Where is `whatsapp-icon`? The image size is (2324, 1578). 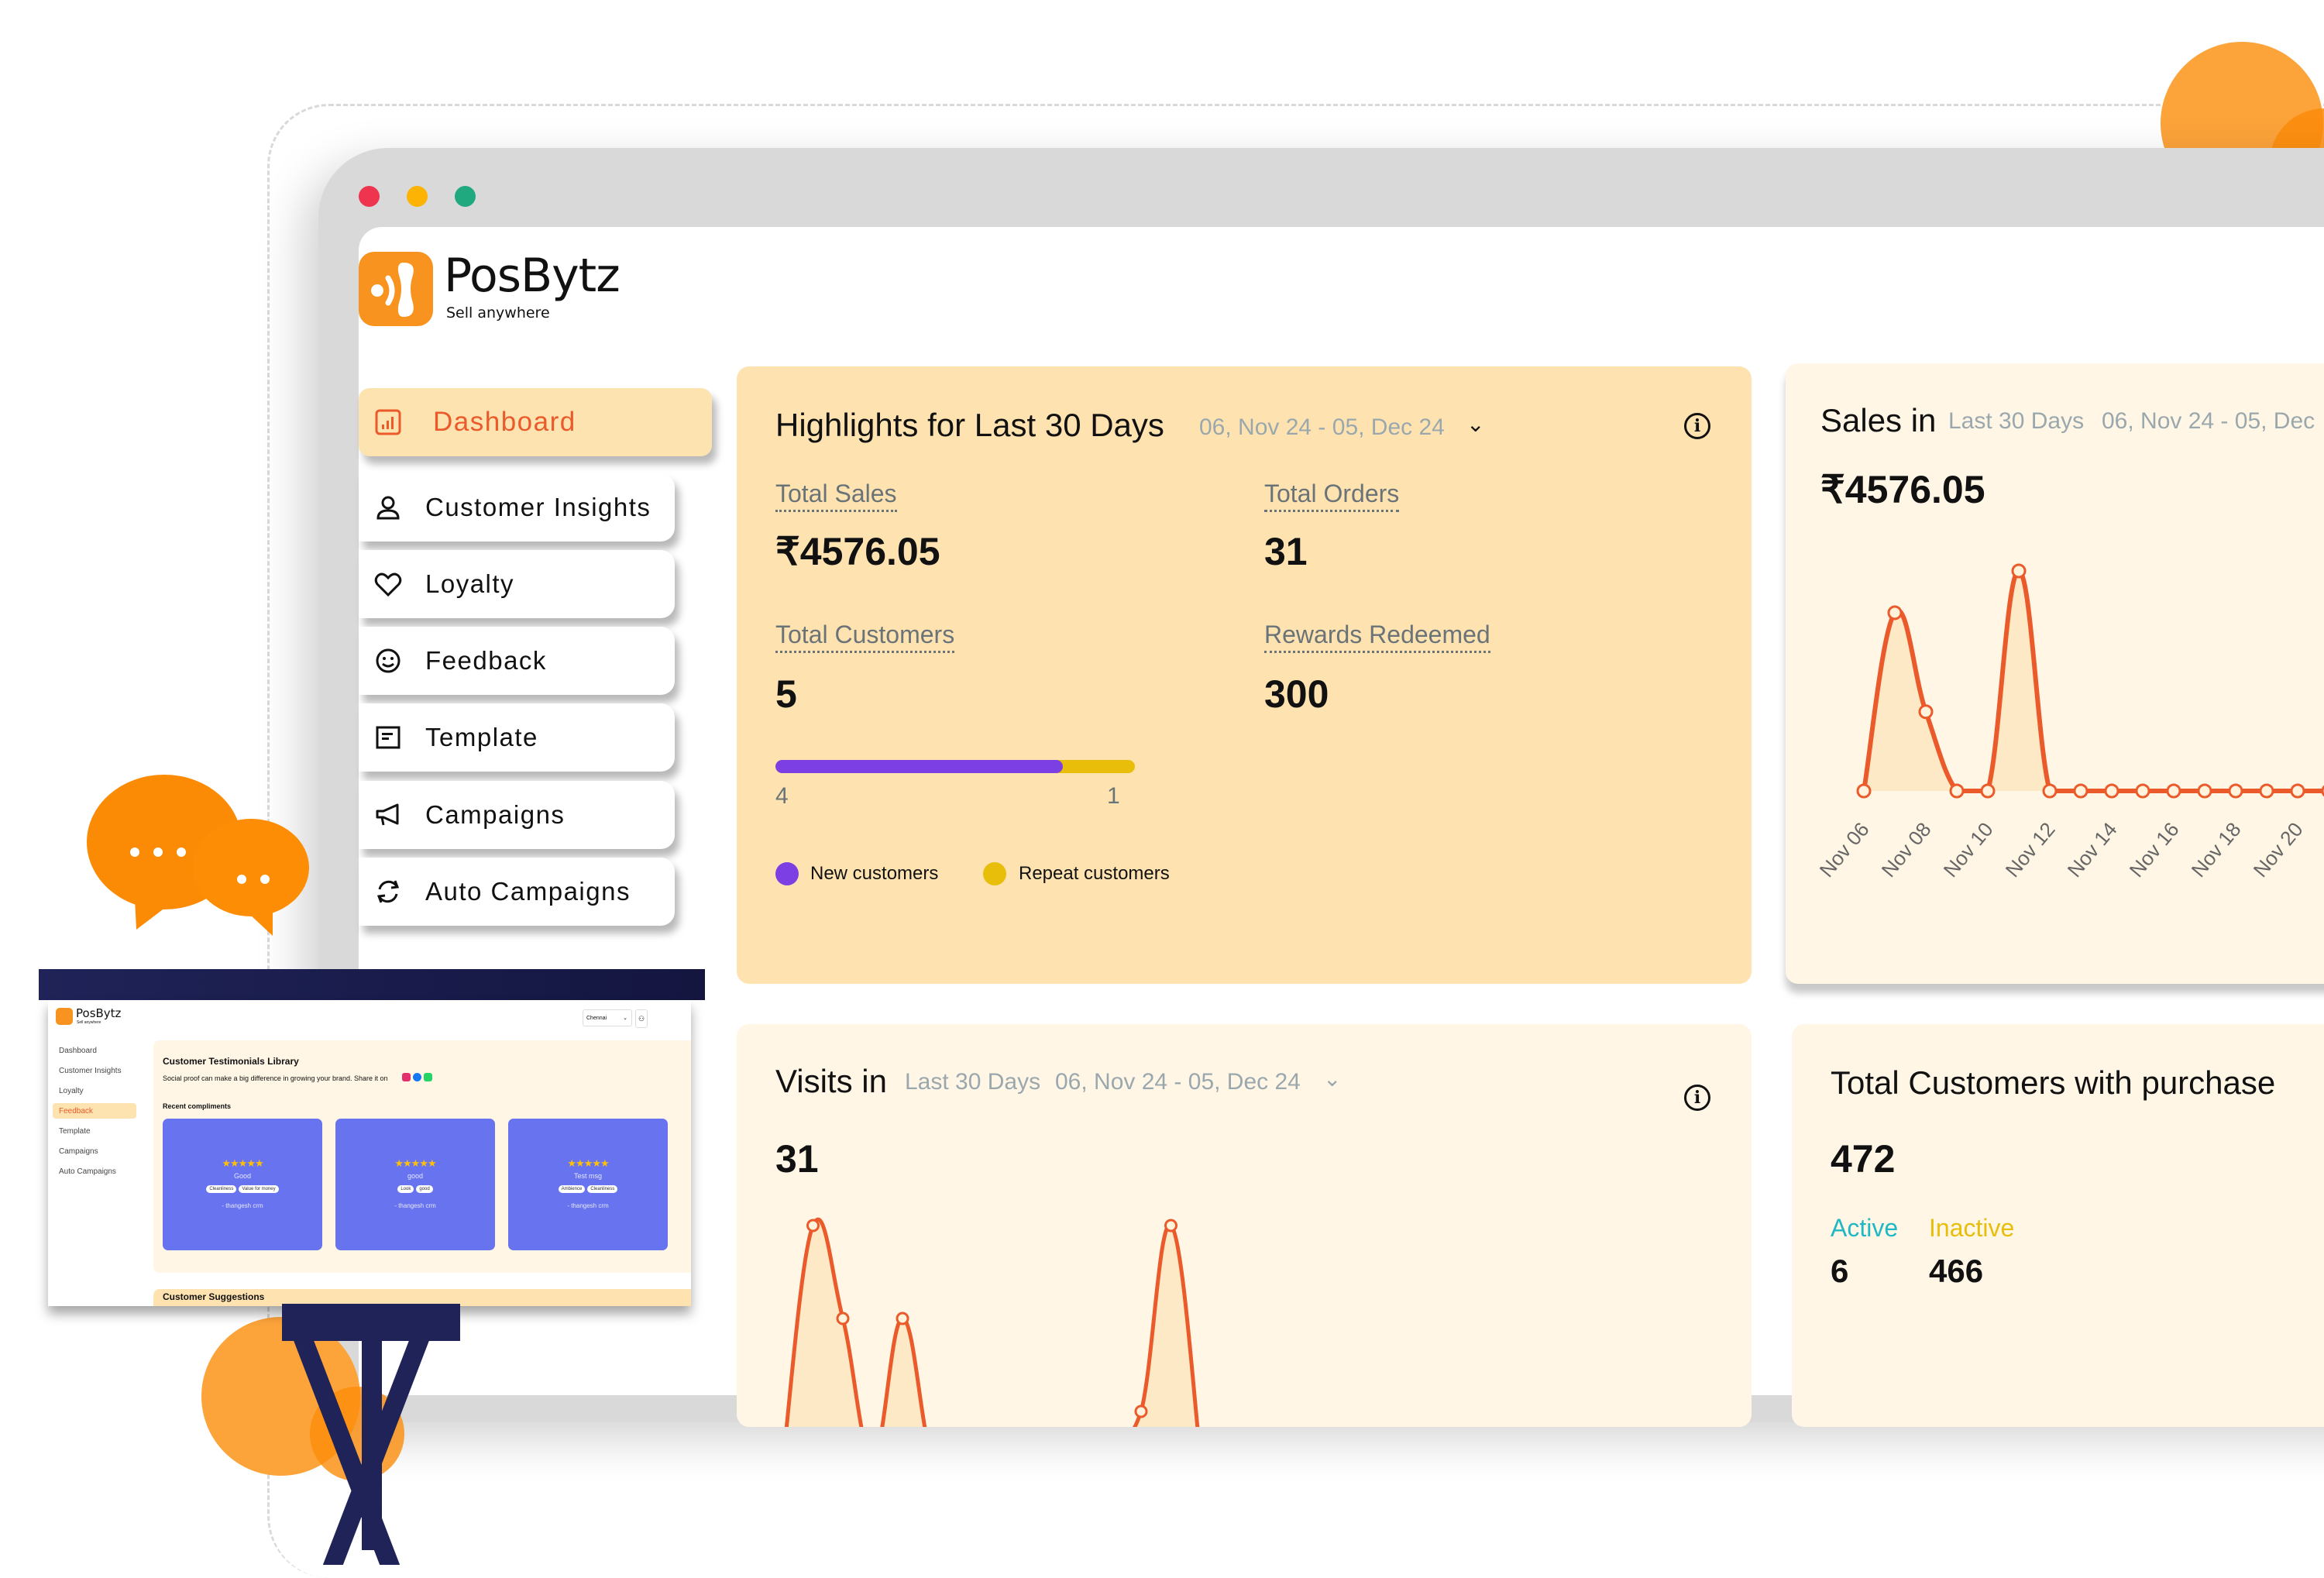
whatsapp-icon is located at coordinates (428, 1077).